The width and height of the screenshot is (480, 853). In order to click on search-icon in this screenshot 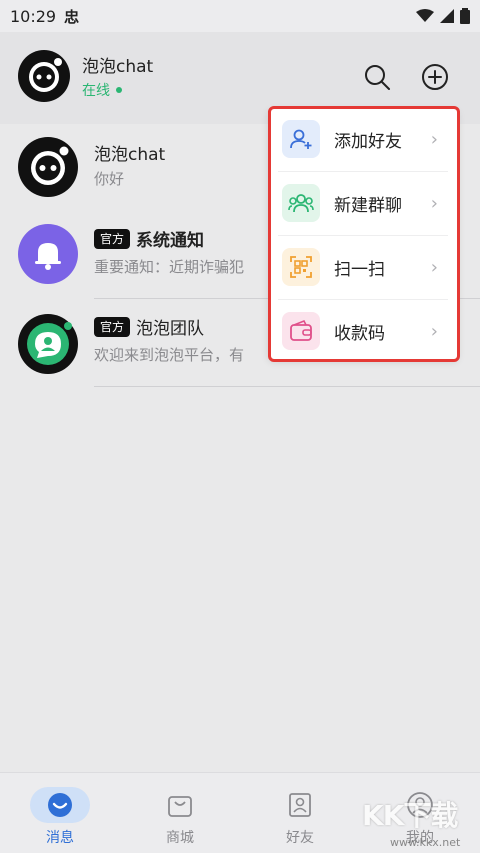, I will do `click(377, 77)`.